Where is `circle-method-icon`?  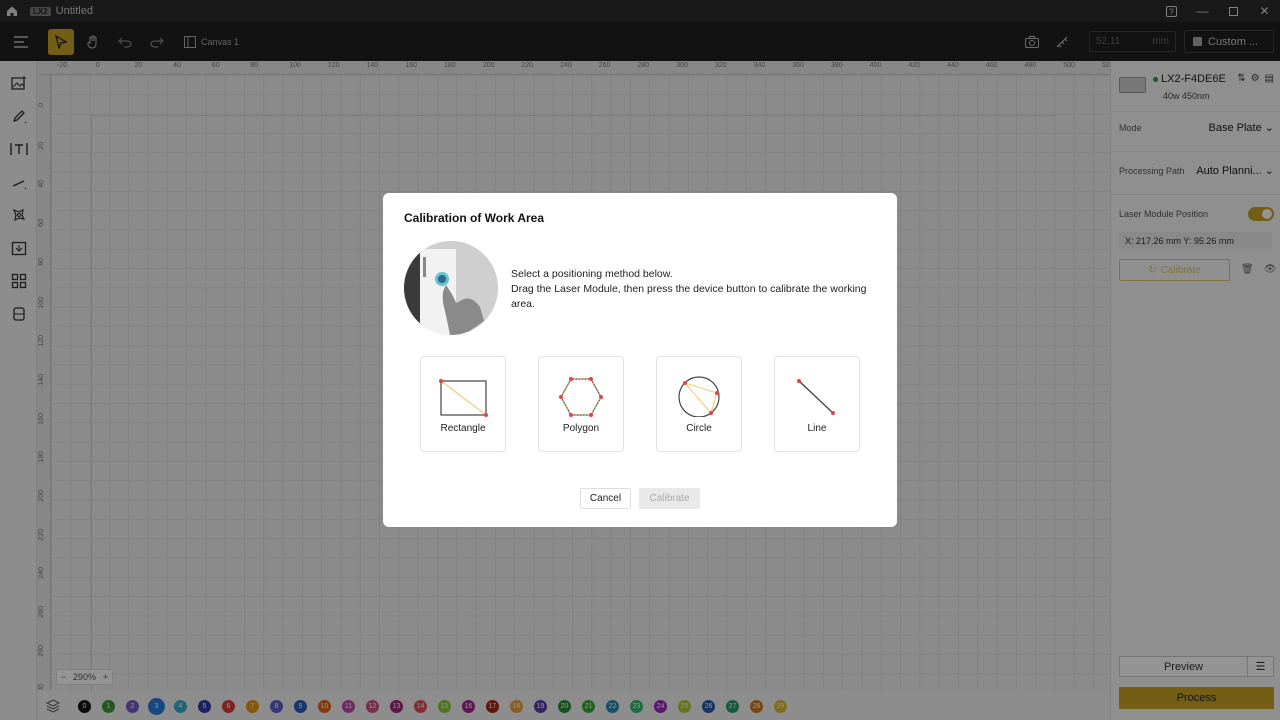 circle-method-icon is located at coordinates (699, 396).